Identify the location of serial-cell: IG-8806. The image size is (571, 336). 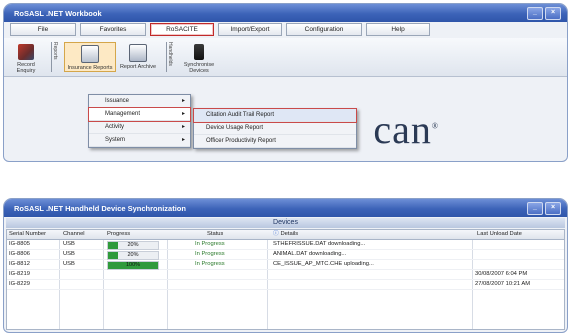
(19, 254).